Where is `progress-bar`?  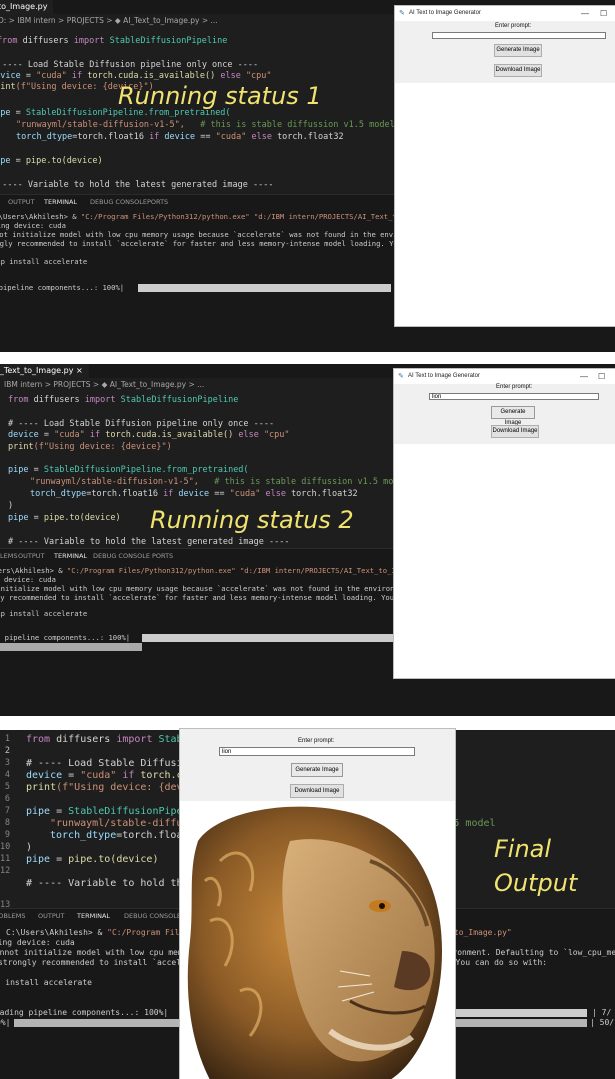
progress-bar is located at coordinates (264, 288).